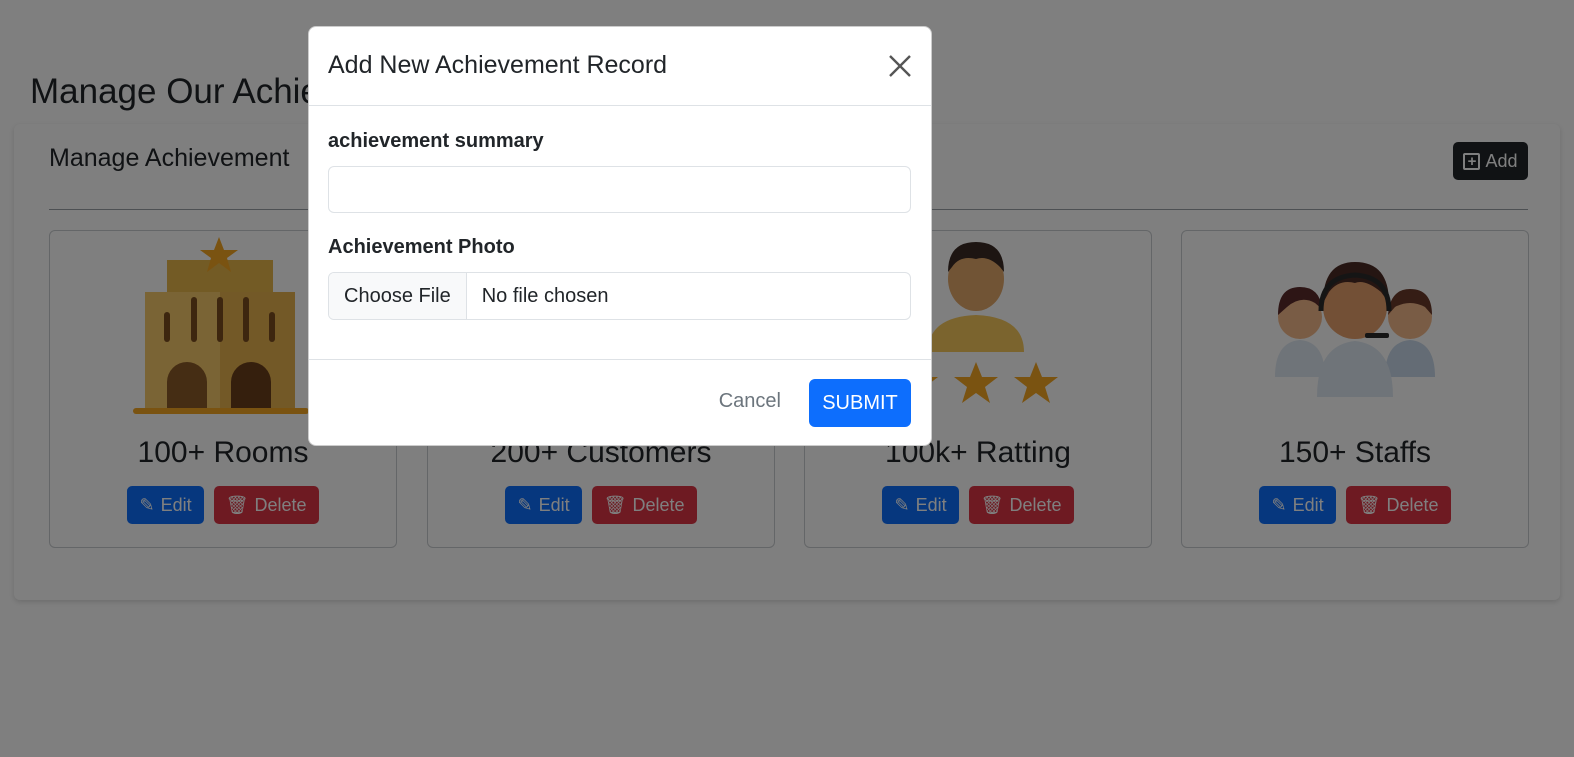 The height and width of the screenshot is (757, 1574). I want to click on close-icon, so click(900, 66).